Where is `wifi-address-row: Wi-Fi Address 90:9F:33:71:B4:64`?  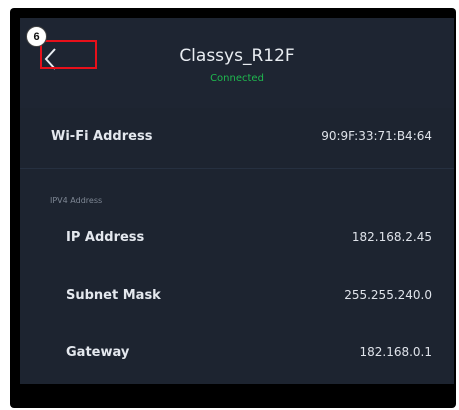
wifi-address-row: Wi-Fi Address 90:9F:33:71:B4:64 is located at coordinates (237, 139).